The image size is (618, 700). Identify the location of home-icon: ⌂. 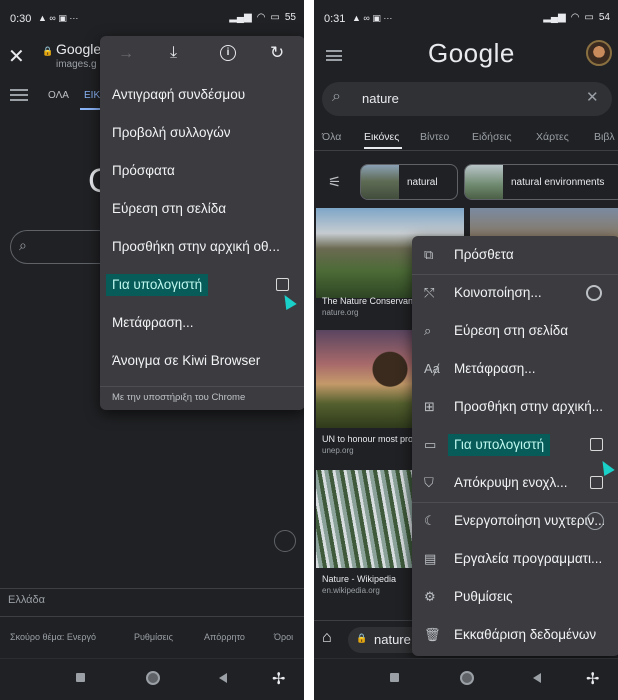
(327, 638).